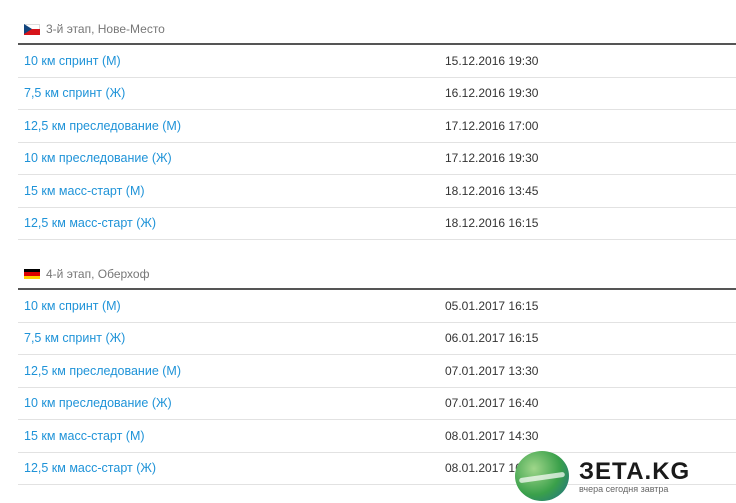 Image resolution: width=736 pixels, height=503 pixels. I want to click on watermark: ЗЕТА.KG вчера сегодня завтра, so click(625, 475).